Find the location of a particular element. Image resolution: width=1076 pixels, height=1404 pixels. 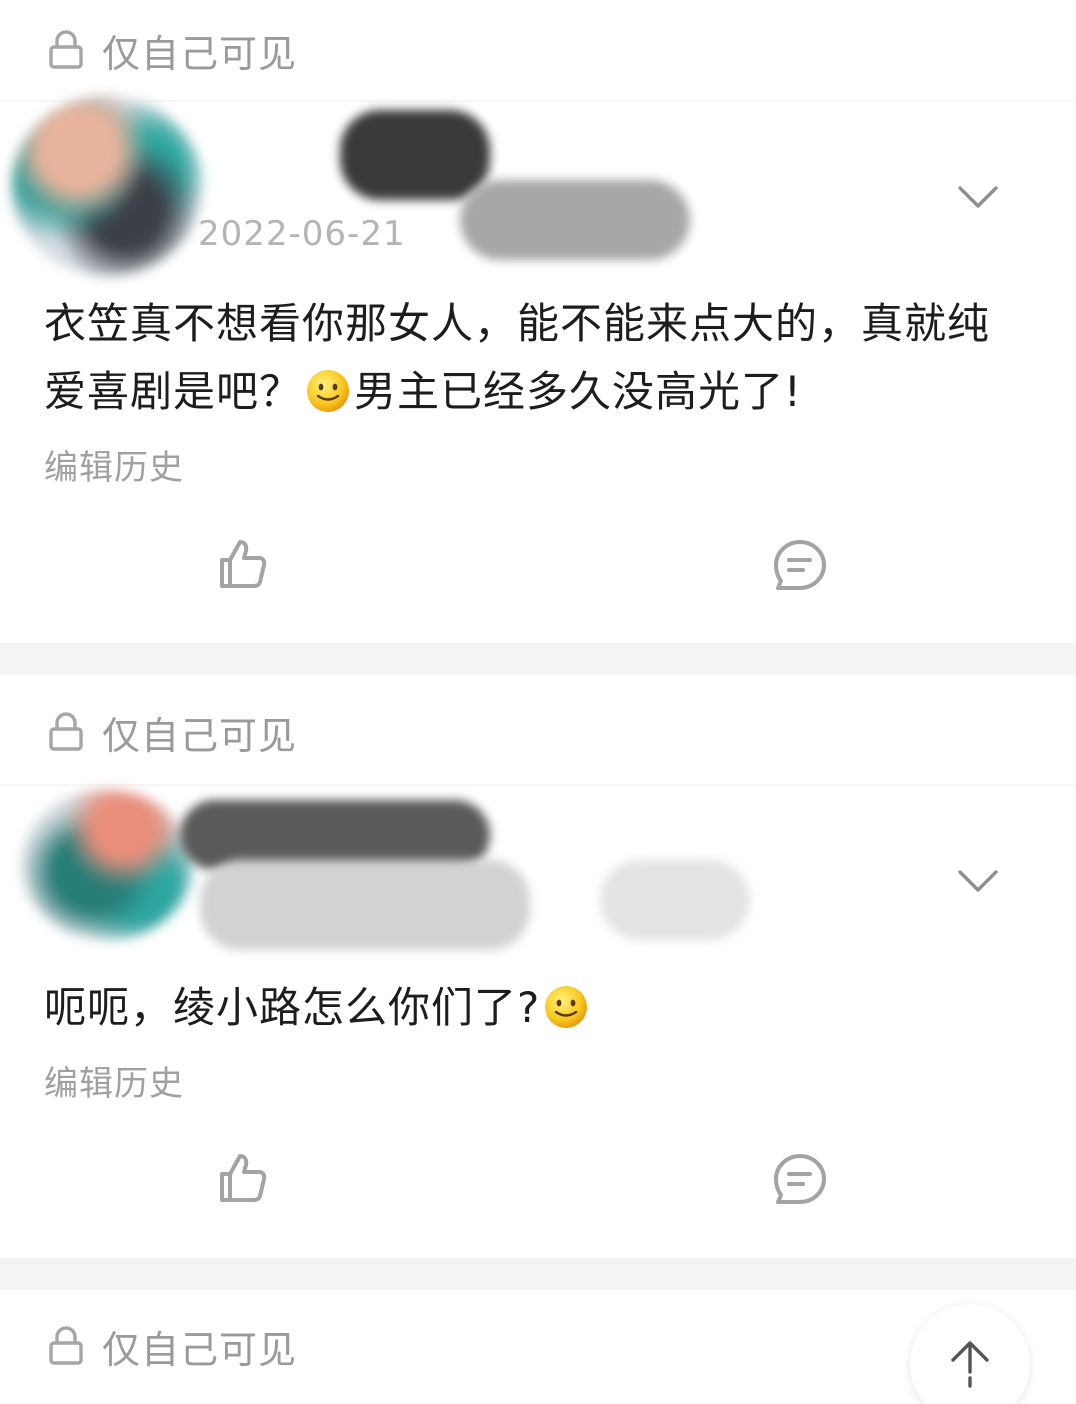

post-text: 衣笠真不想看你那女人，能不能来点大的，真就纯爱喜剧是吧？ 男主已经多久没高光了! is located at coordinates (530, 358).